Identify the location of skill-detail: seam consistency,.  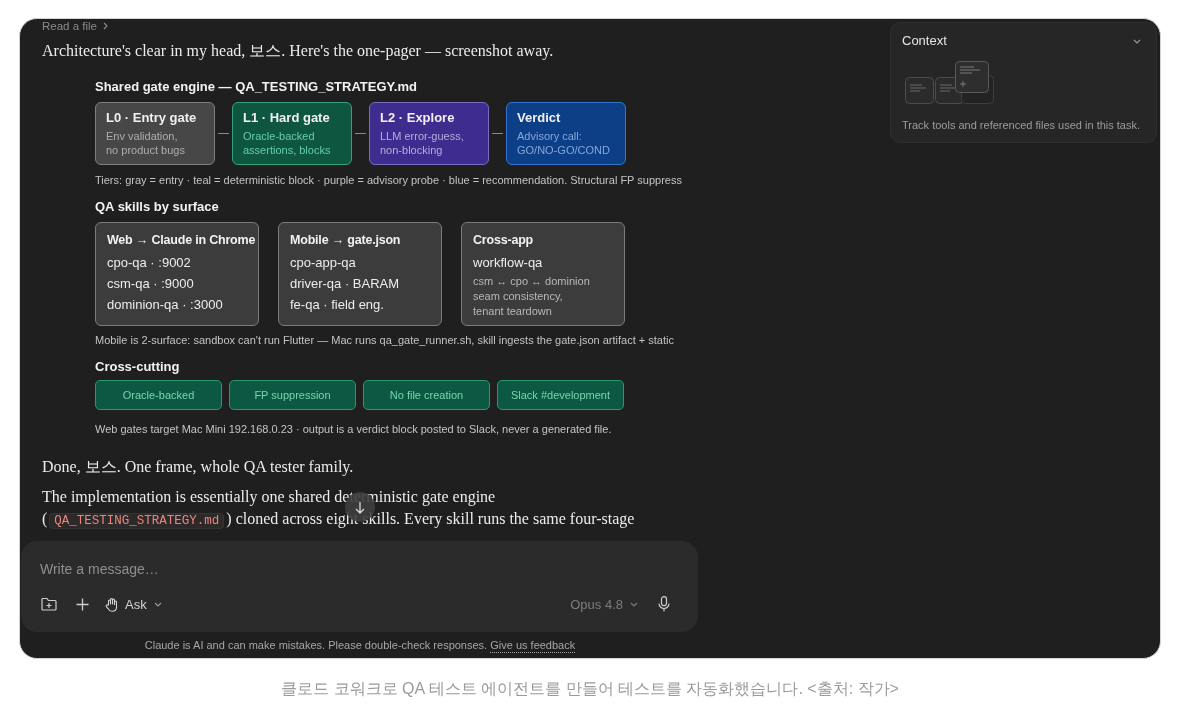
(518, 296).